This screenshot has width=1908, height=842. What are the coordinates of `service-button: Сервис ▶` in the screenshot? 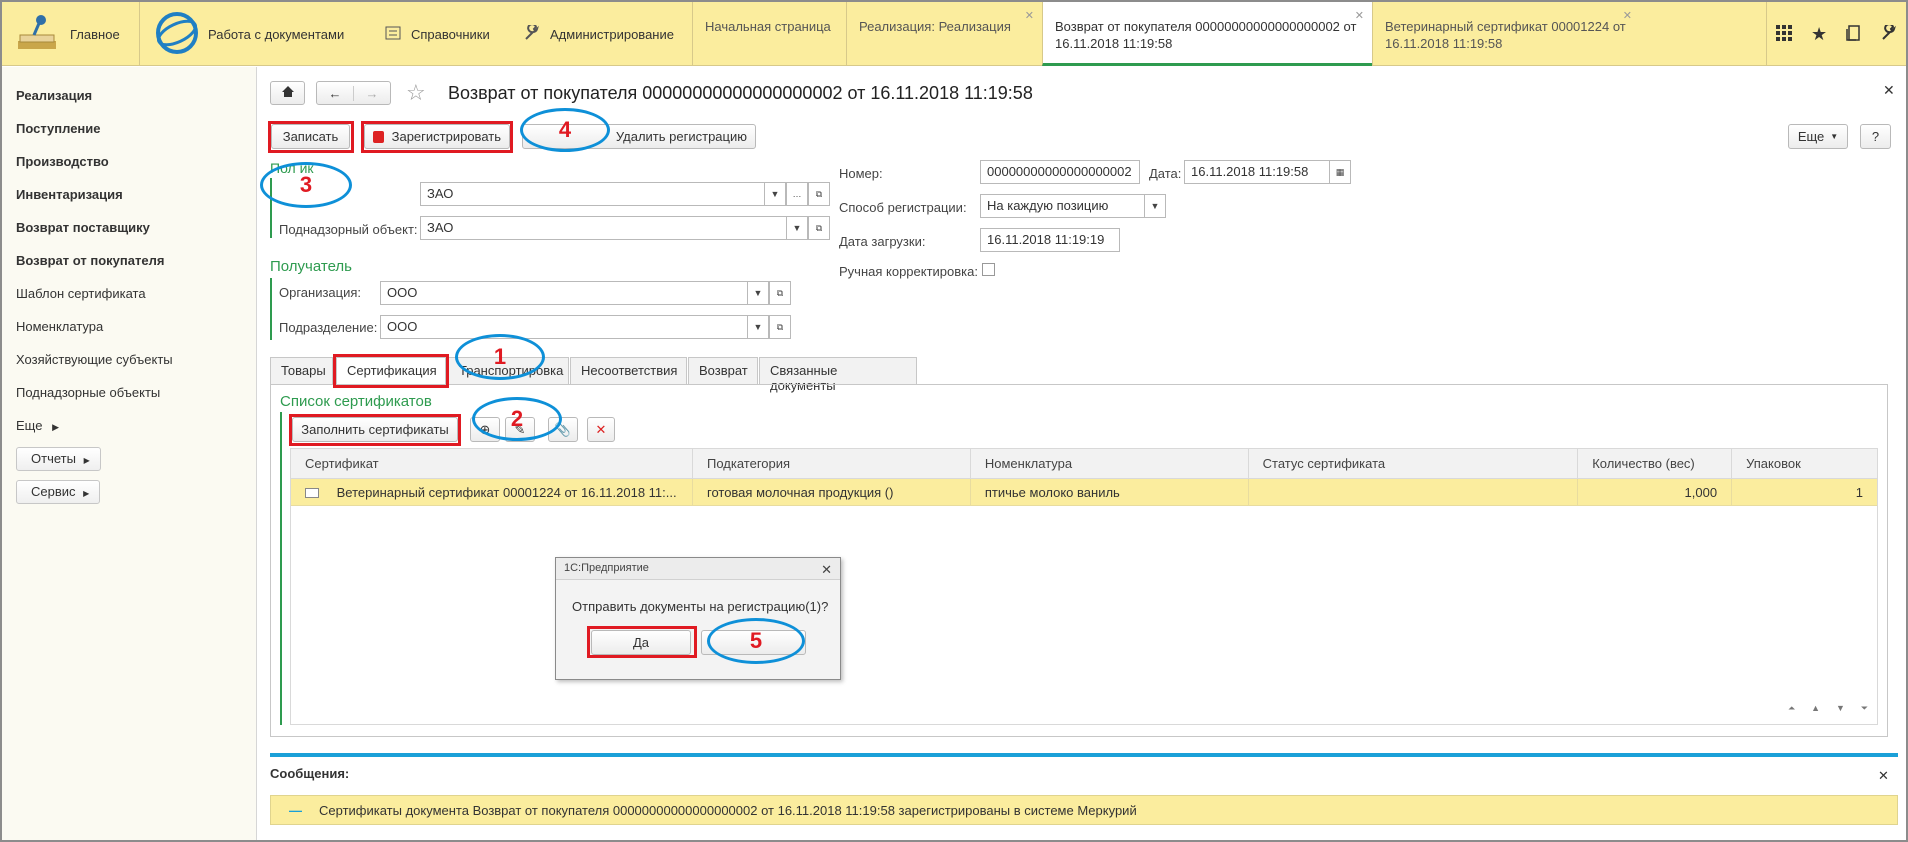 It's located at (58, 492).